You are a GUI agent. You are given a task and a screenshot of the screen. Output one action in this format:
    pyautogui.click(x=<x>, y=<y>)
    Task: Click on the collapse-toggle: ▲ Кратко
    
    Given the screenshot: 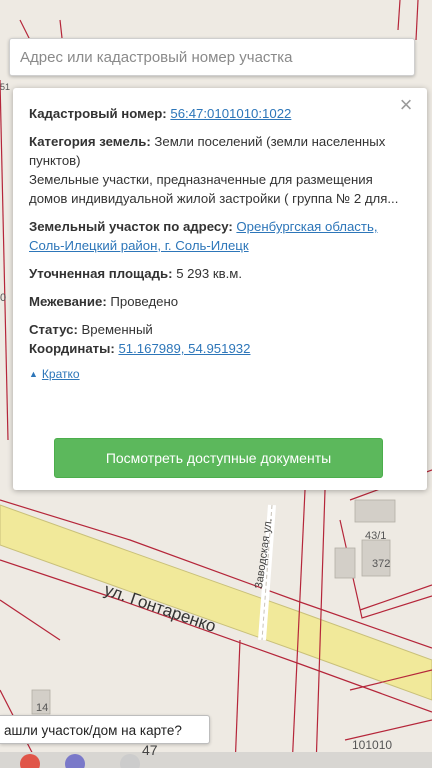 What is the action you would take?
    pyautogui.click(x=221, y=374)
    